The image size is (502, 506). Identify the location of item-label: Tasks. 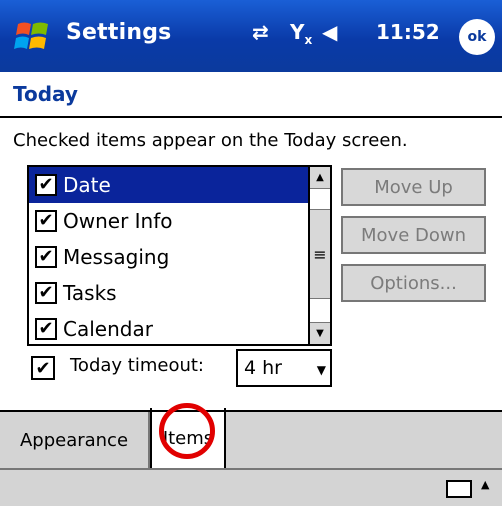
(90, 293).